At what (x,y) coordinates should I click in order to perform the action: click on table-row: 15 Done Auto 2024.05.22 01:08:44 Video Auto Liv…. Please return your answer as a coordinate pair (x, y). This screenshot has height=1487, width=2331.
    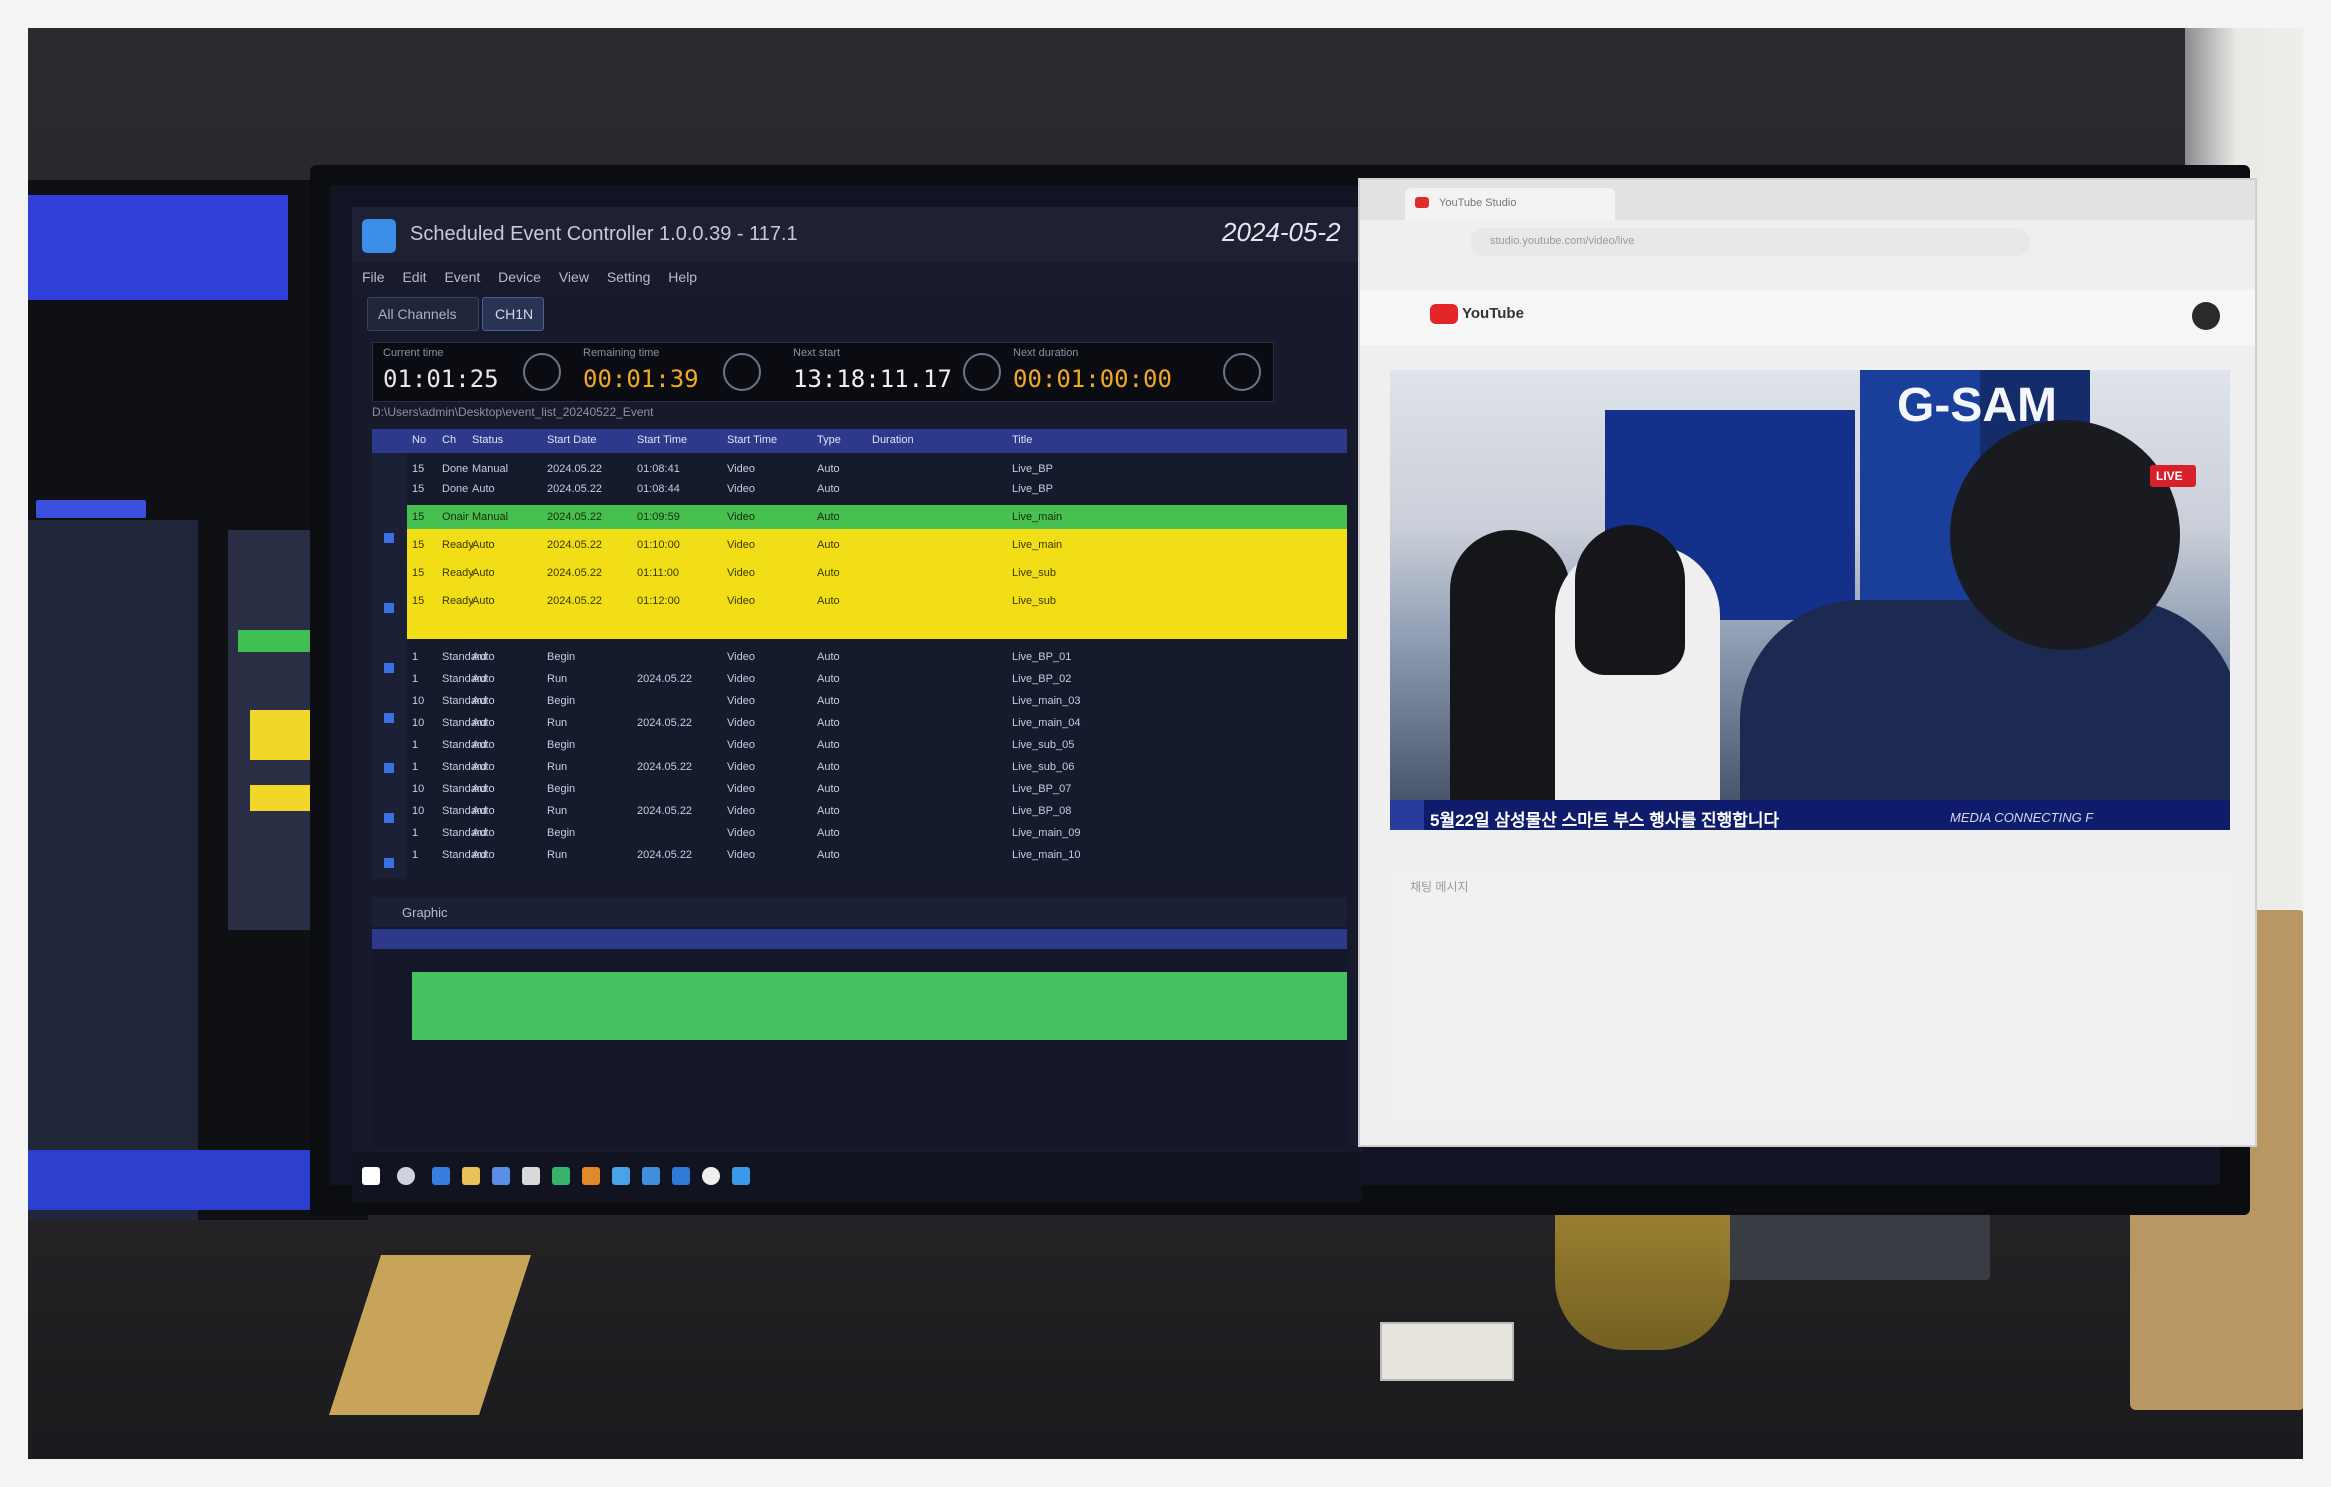
    Looking at the image, I should click on (842, 490).